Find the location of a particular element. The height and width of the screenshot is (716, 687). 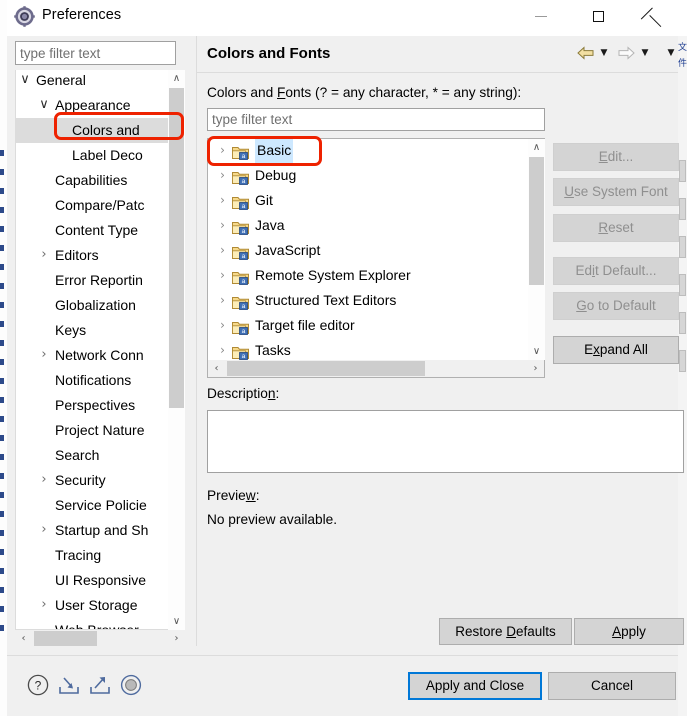

sidebar-item-network-conn: › Network Conn is located at coordinates (96, 355).